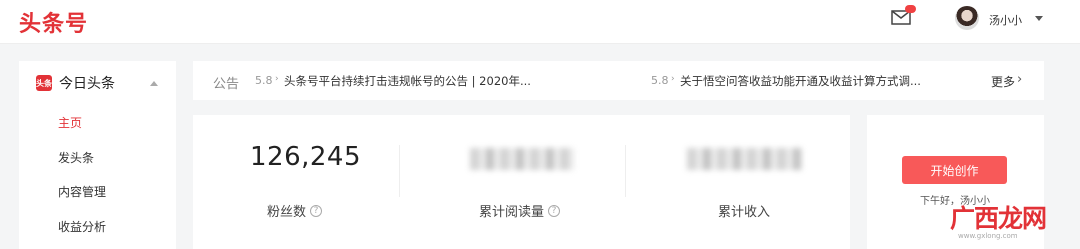 This screenshot has width=1080, height=249. What do you see at coordinates (53, 22) in the screenshot?
I see `brand-logo: 头条号` at bounding box center [53, 22].